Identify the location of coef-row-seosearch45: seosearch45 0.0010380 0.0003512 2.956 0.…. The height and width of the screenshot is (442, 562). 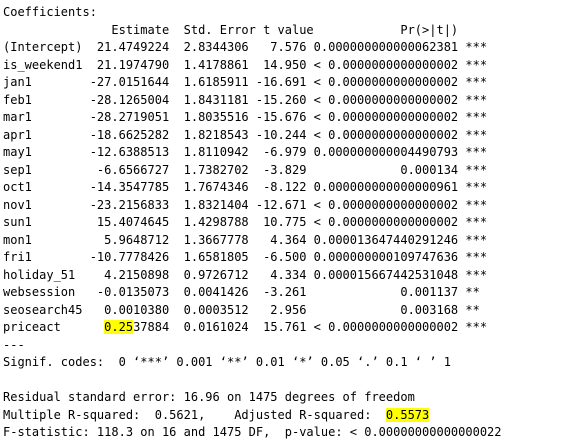
(245, 309).